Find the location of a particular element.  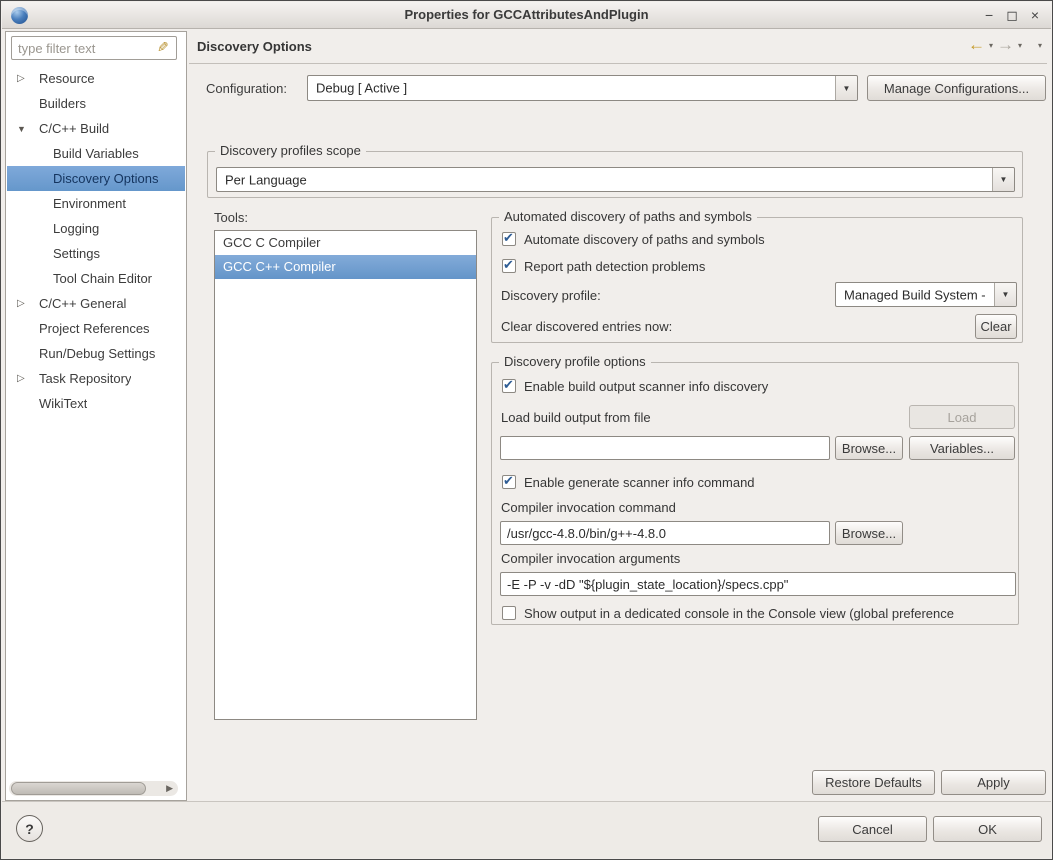

configuration-value: Debug [ Active ] is located at coordinates (362, 88).